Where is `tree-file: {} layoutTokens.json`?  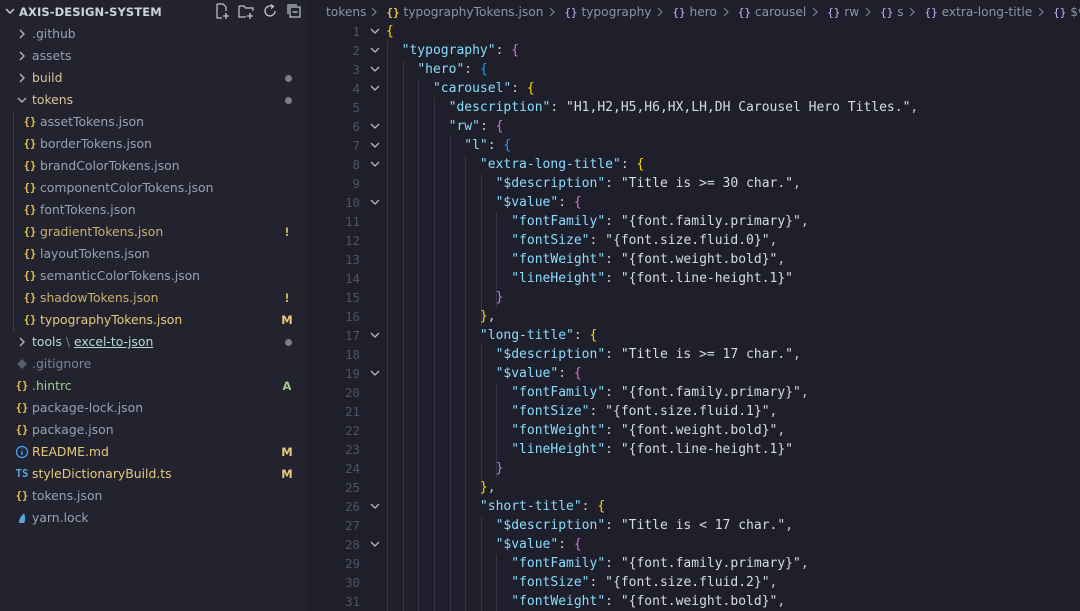 tree-file: {} layoutTokens.json is located at coordinates (154, 254).